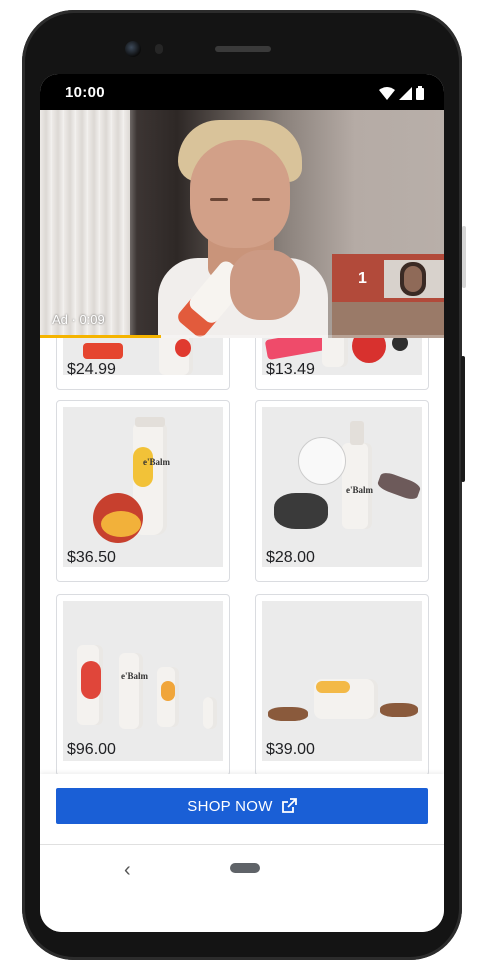 The width and height of the screenshot is (480, 970). What do you see at coordinates (242, 888) in the screenshot?
I see `system-nav-bar: ‹` at bounding box center [242, 888].